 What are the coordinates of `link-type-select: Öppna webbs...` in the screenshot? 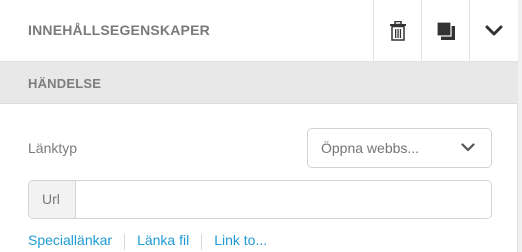 It's located at (399, 148).